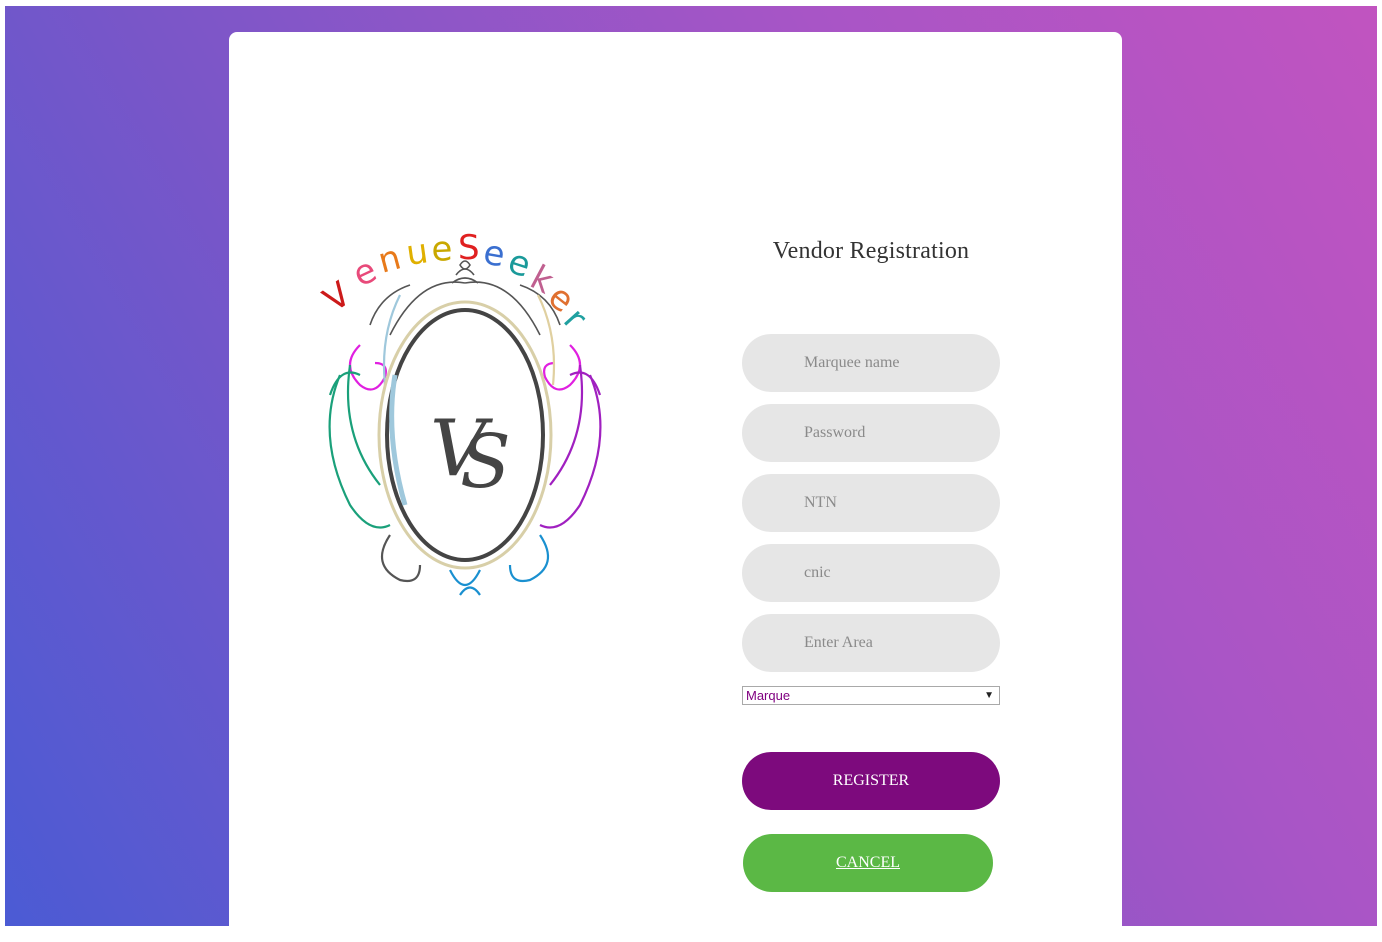  I want to click on cancel-button: CANCEL, so click(868, 863).